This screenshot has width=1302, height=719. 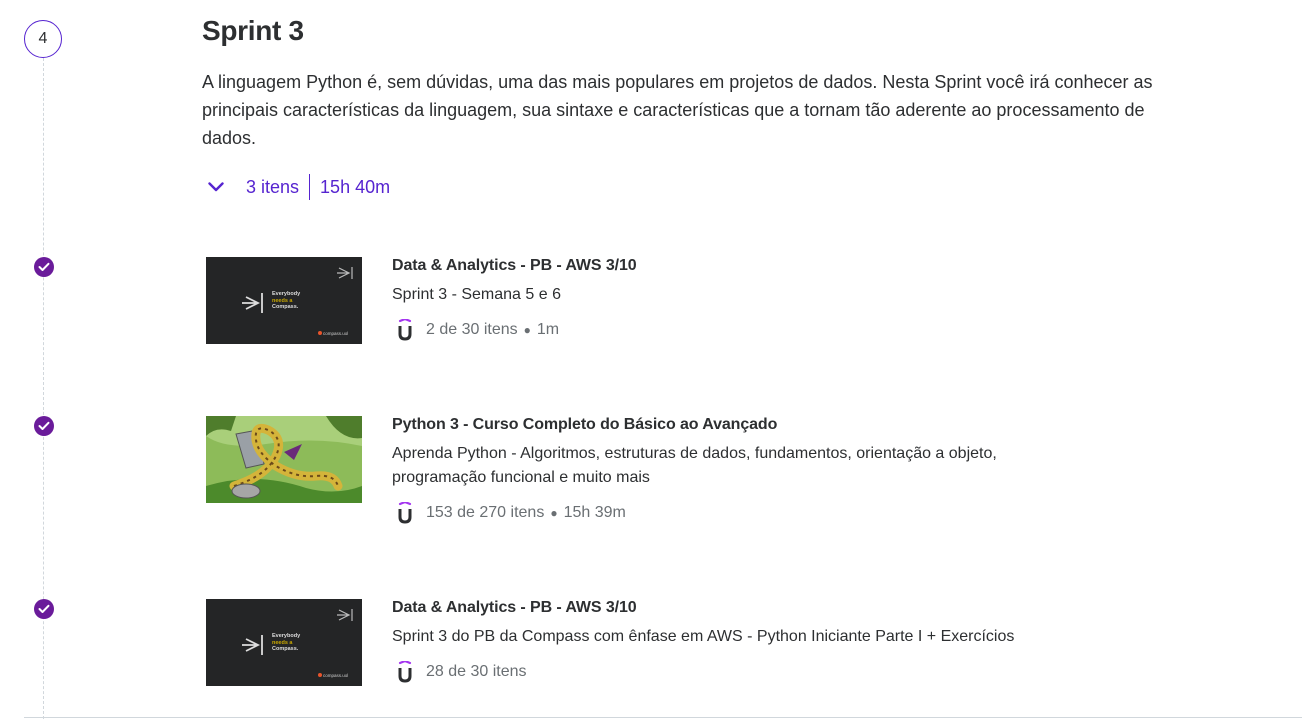 What do you see at coordinates (216, 187) in the screenshot?
I see `chevron-down-icon` at bounding box center [216, 187].